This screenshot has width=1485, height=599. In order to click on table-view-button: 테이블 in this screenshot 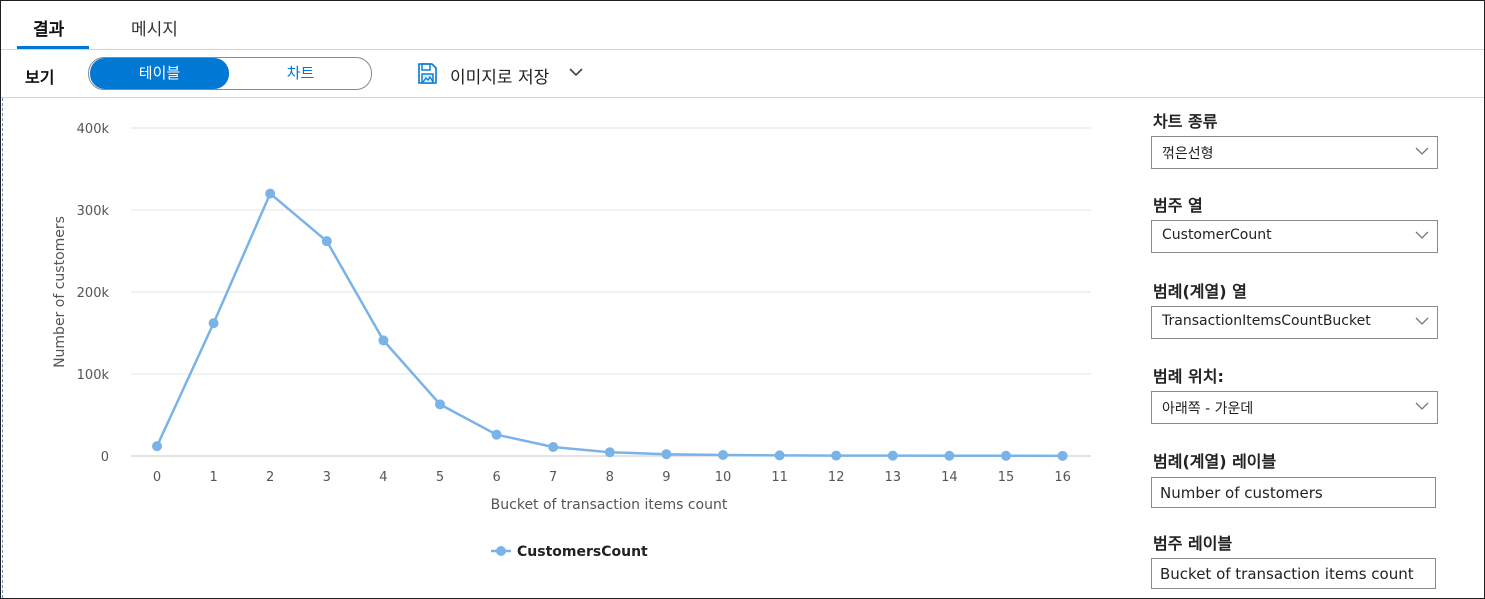, I will do `click(159, 73)`.